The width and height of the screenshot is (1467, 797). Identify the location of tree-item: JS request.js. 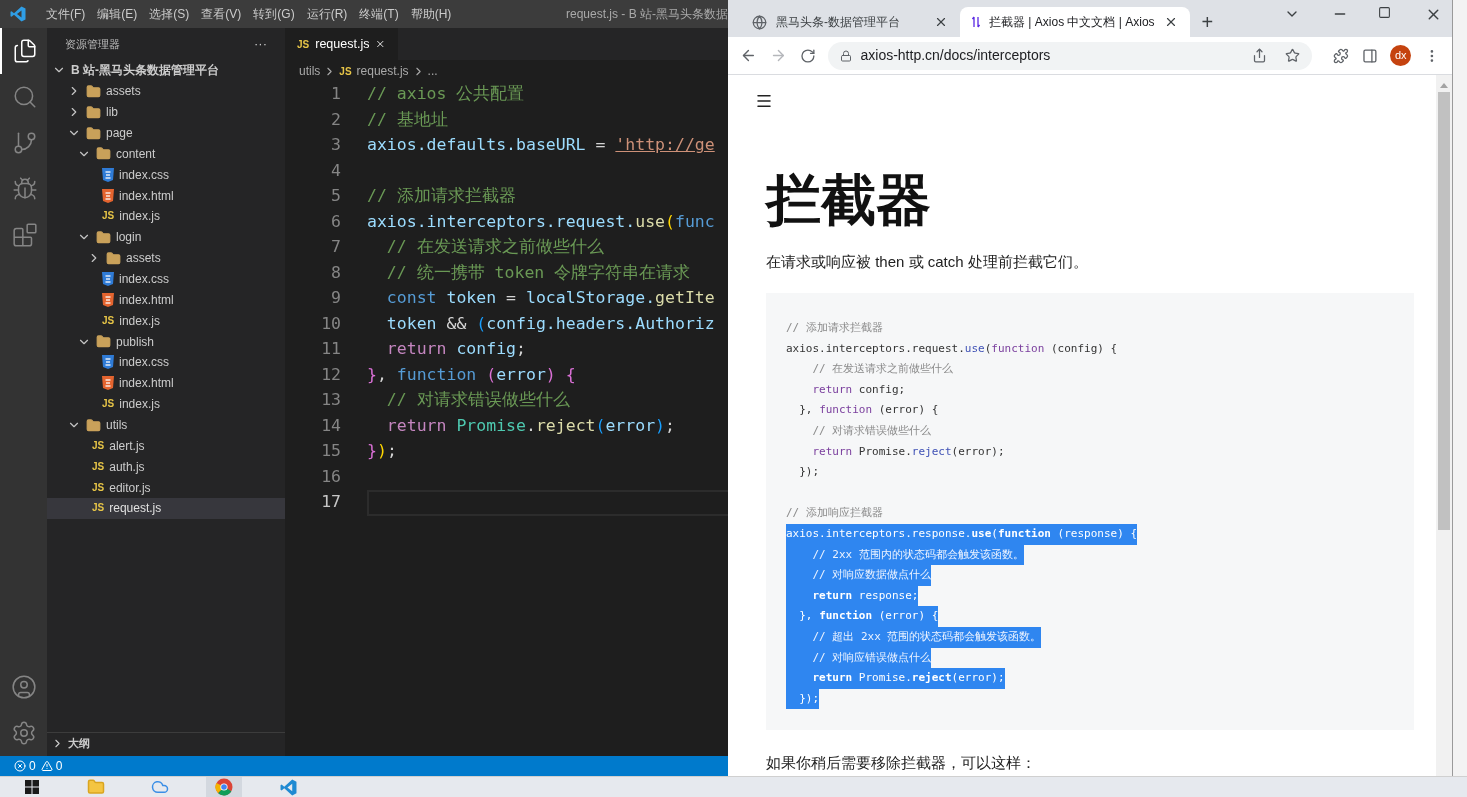
(166, 508).